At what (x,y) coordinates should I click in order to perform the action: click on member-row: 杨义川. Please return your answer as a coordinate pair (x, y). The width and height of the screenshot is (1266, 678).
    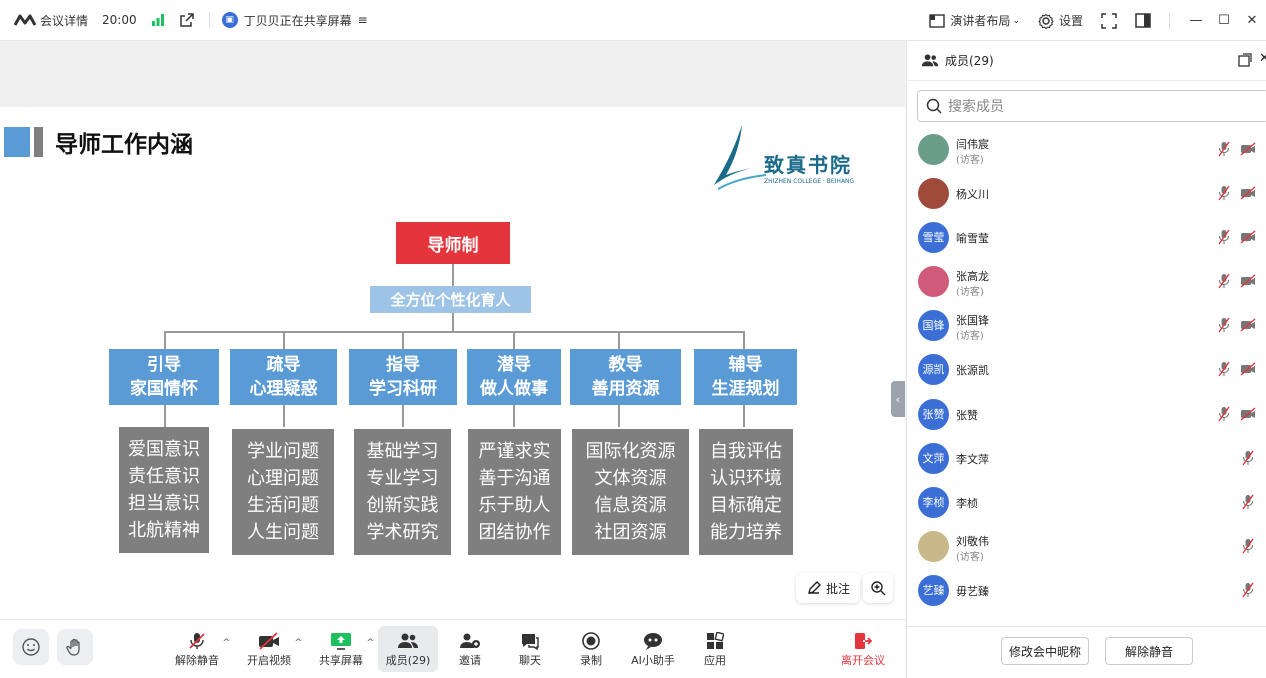
    Looking at the image, I should click on (1086, 193).